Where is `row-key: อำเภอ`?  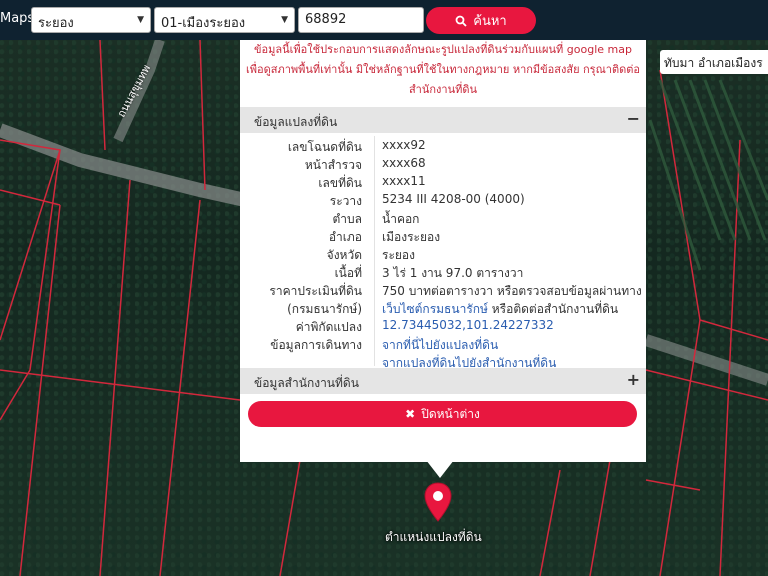 row-key: อำเภอ is located at coordinates (345, 237).